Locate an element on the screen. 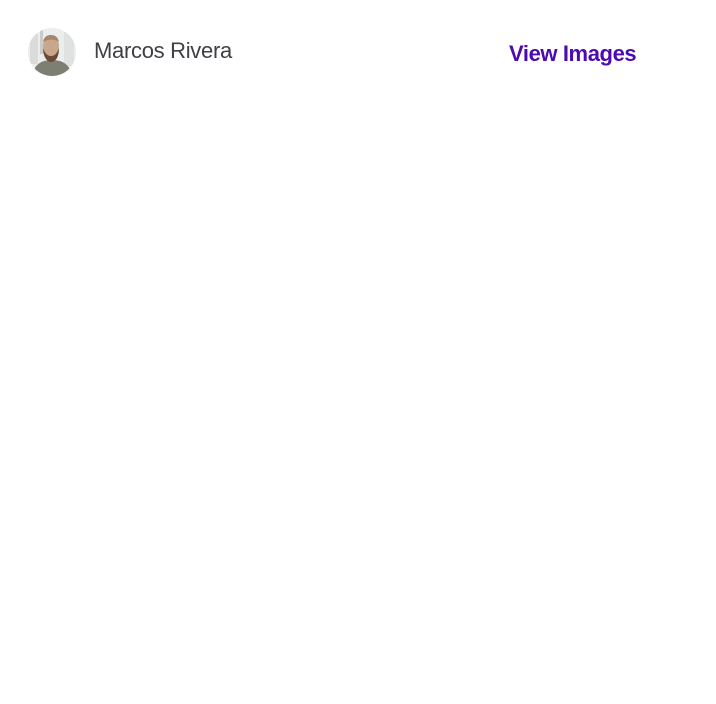 Image resolution: width=716 pixels, height=704 pixels. author-name: Marcos Rivera is located at coordinates (163, 51).